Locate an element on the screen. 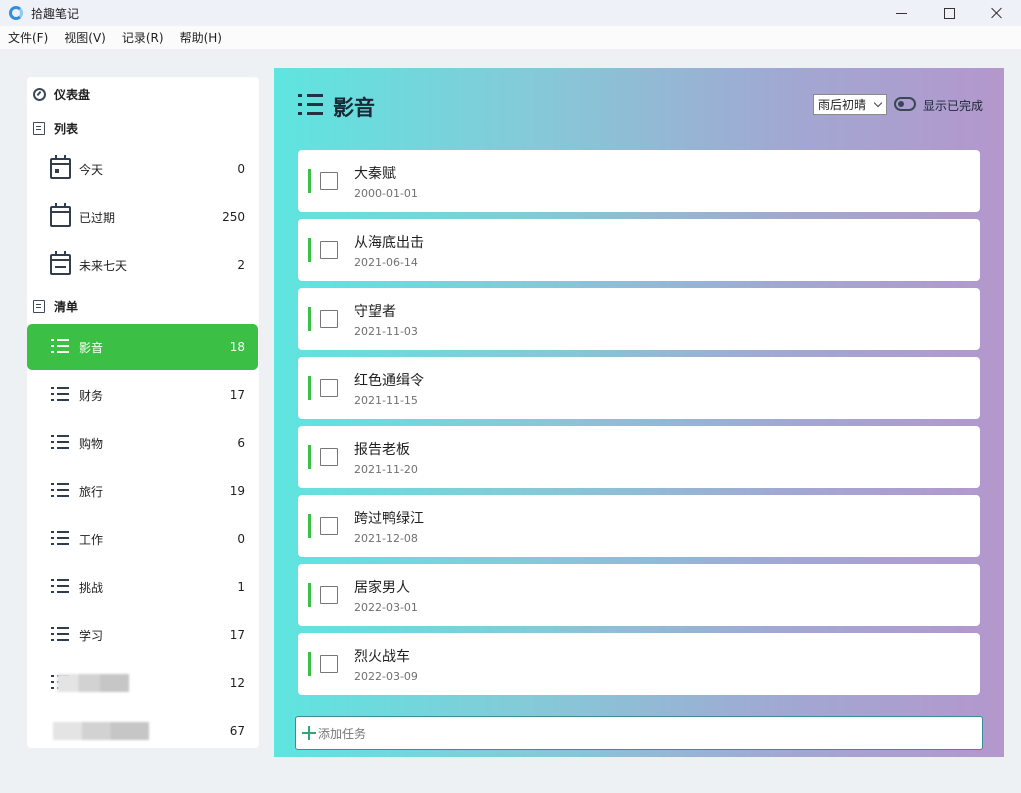 This screenshot has height=793, width=1021. window-title: 拾趣笔记 is located at coordinates (55, 13).